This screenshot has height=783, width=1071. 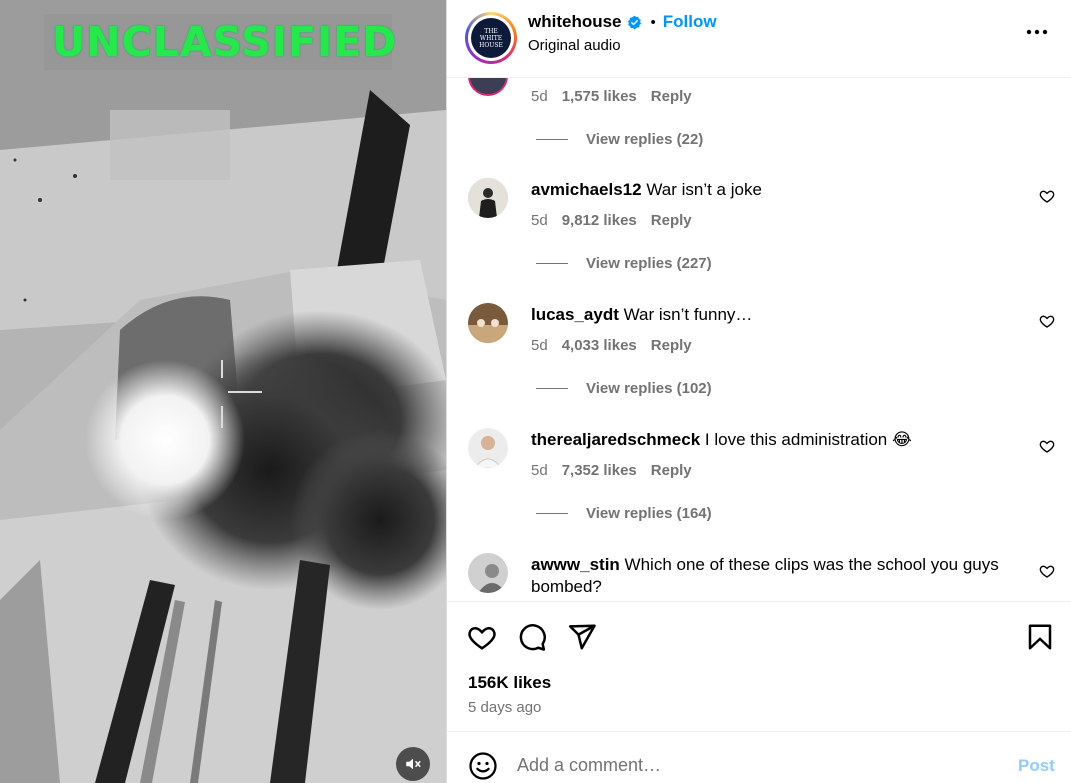 What do you see at coordinates (704, 189) in the screenshot?
I see `comment-body: War isn’t a joke` at bounding box center [704, 189].